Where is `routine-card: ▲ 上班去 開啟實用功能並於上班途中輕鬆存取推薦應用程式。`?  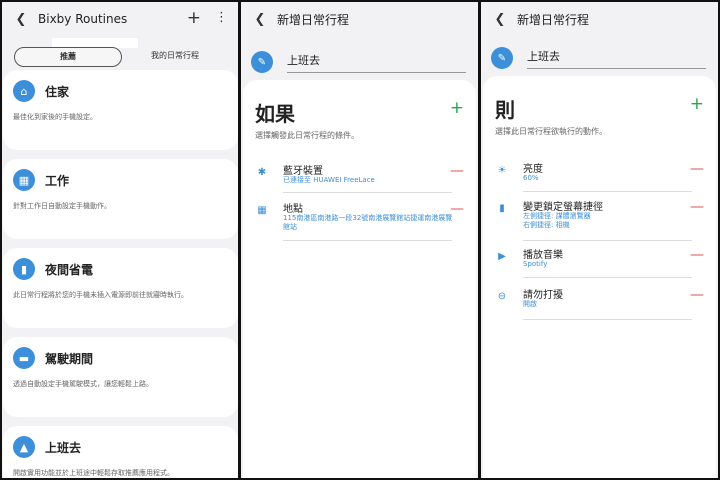
routine-card: ▲ 上班去 開啟實用功能並於上班途中輕鬆存取推薦應用程式。 is located at coordinates (120, 452).